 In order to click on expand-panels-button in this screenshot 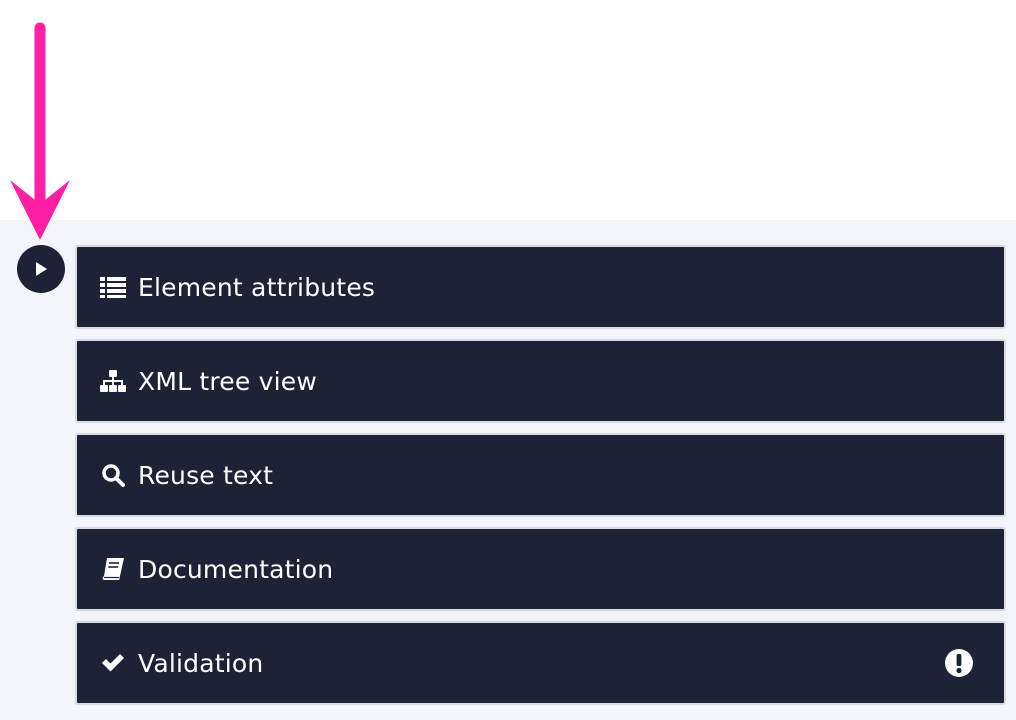, I will do `click(41, 269)`.